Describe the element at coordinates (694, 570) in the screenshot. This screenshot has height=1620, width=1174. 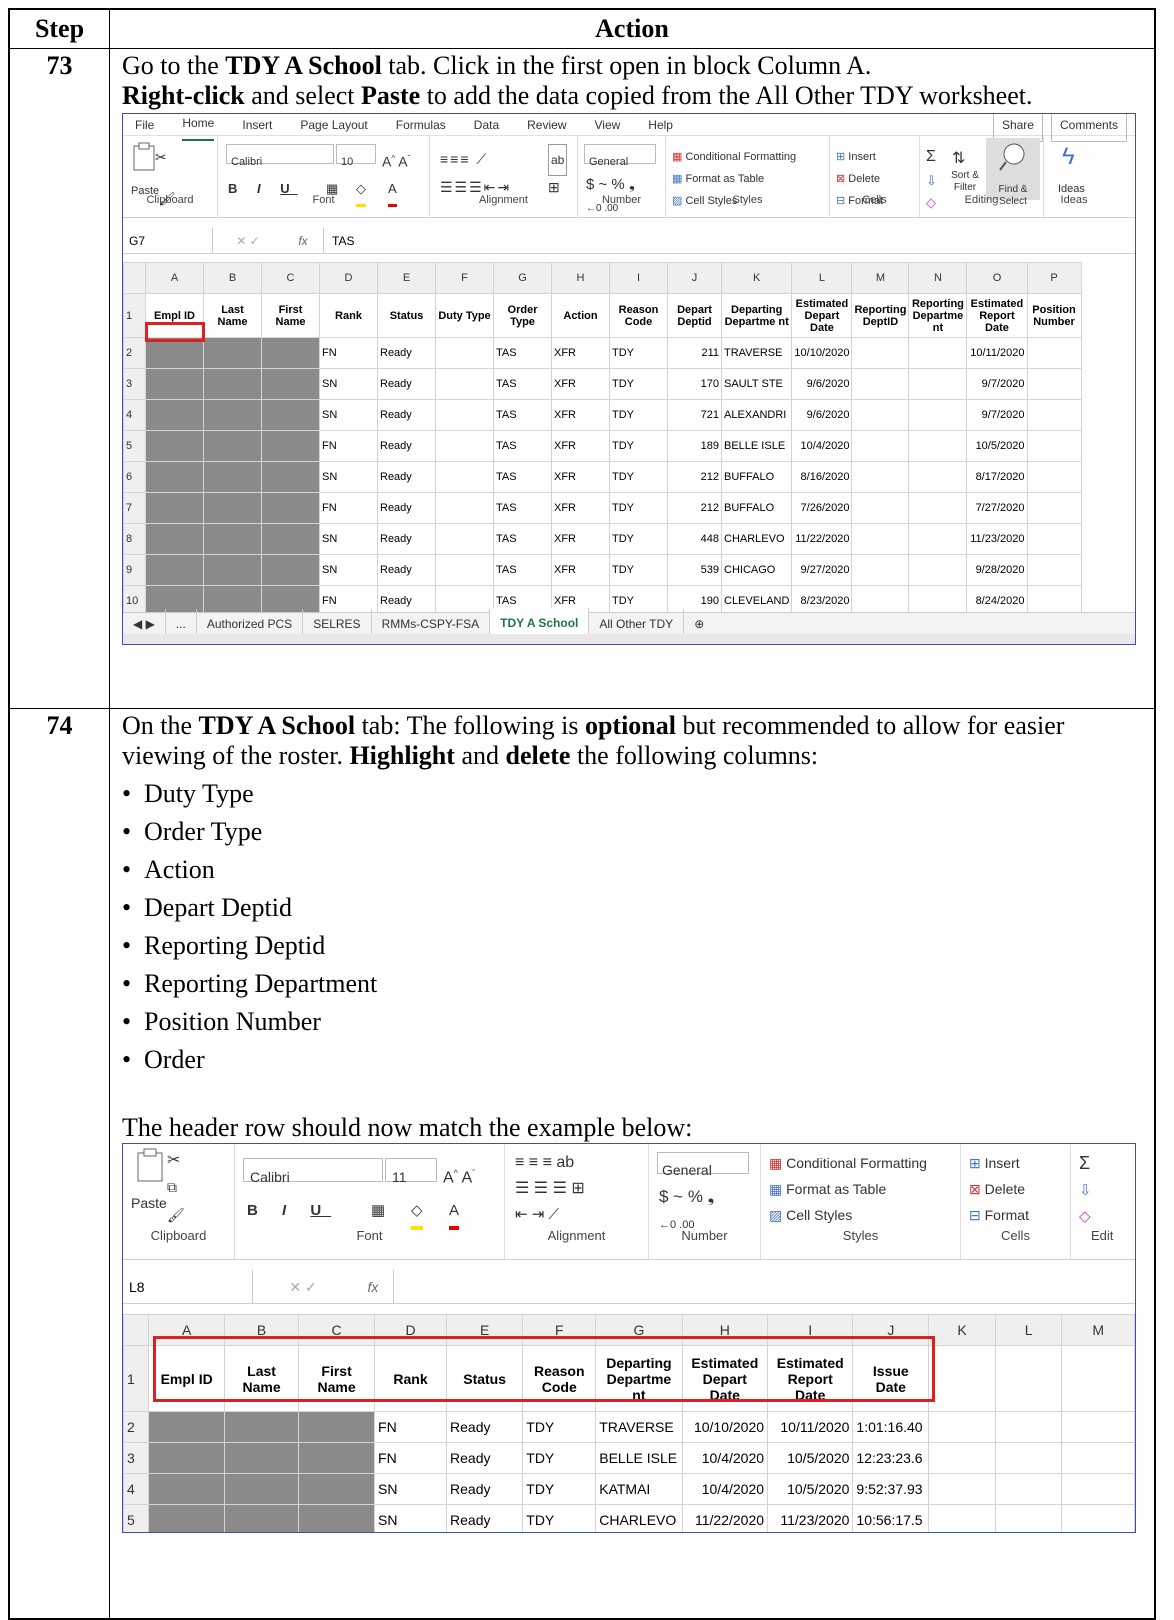
I see `table-cell: 539` at that location.